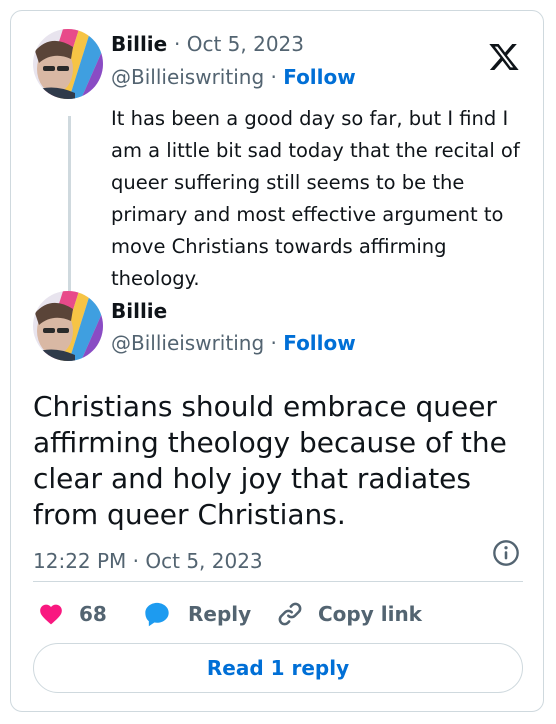 This screenshot has width=556, height=724. I want to click on copy-link-button: Copy link, so click(349, 614).